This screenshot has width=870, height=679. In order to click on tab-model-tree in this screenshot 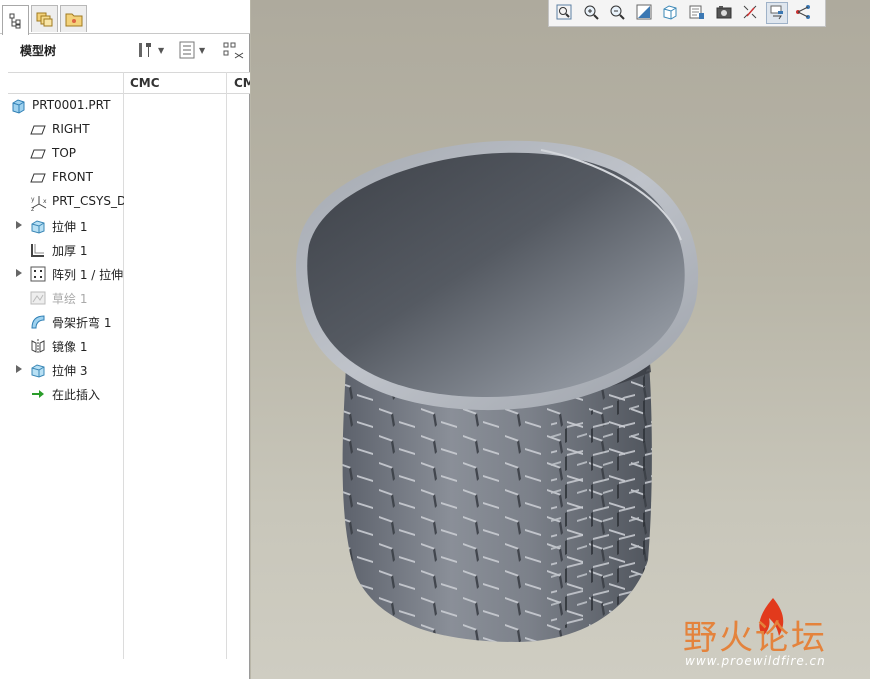, I will do `click(15, 20)`.